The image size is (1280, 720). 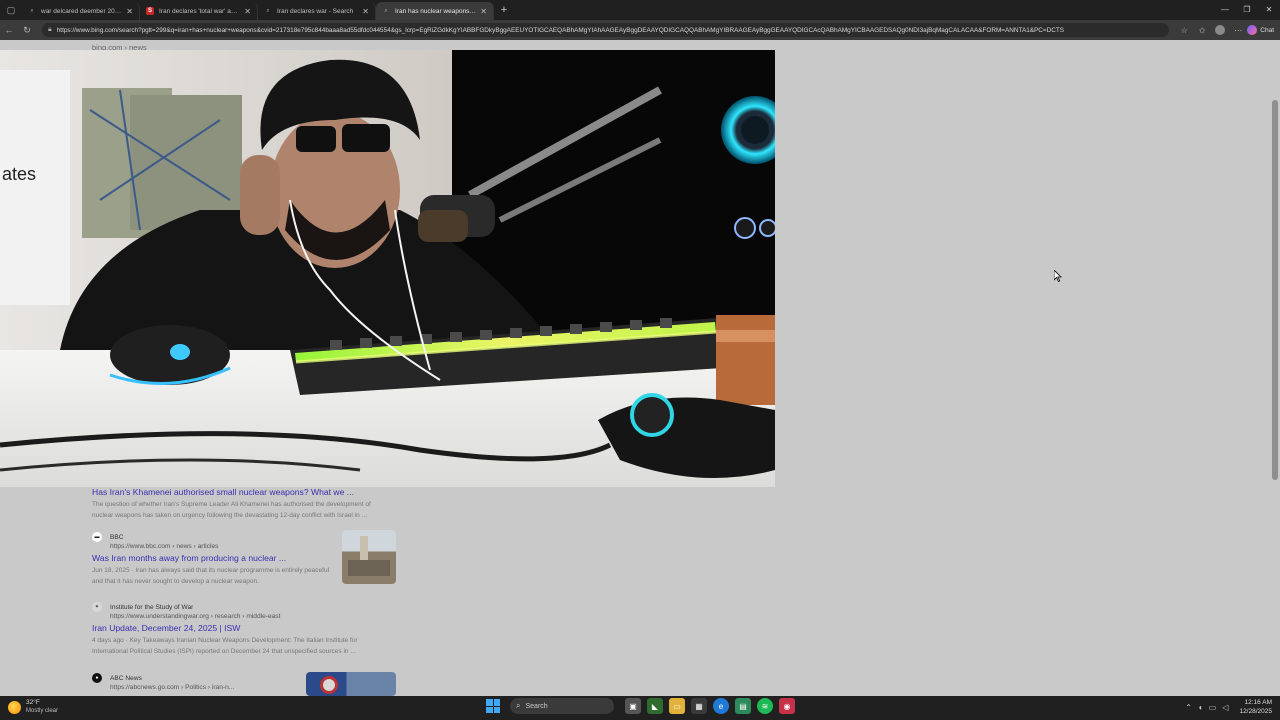 What do you see at coordinates (721, 706) in the screenshot?
I see `edge-icon: e` at bounding box center [721, 706].